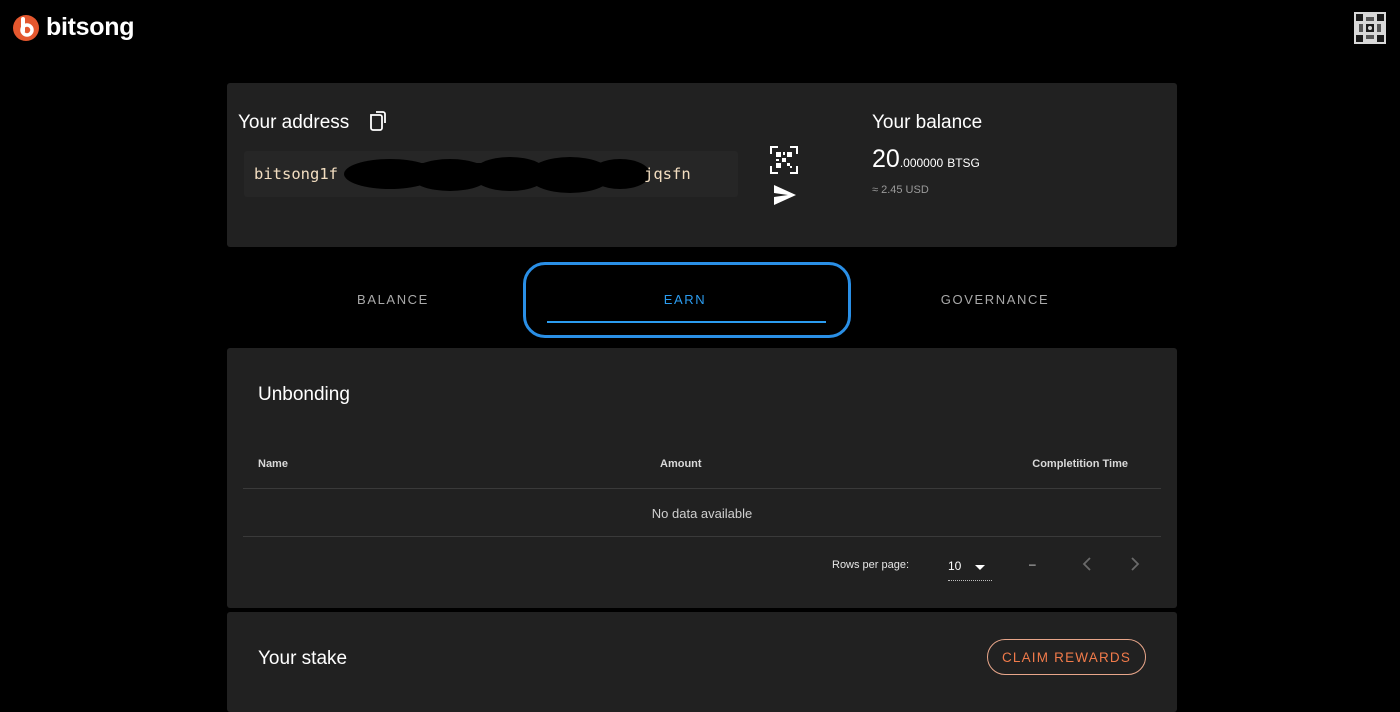  I want to click on balance-title: Your balance, so click(927, 122).